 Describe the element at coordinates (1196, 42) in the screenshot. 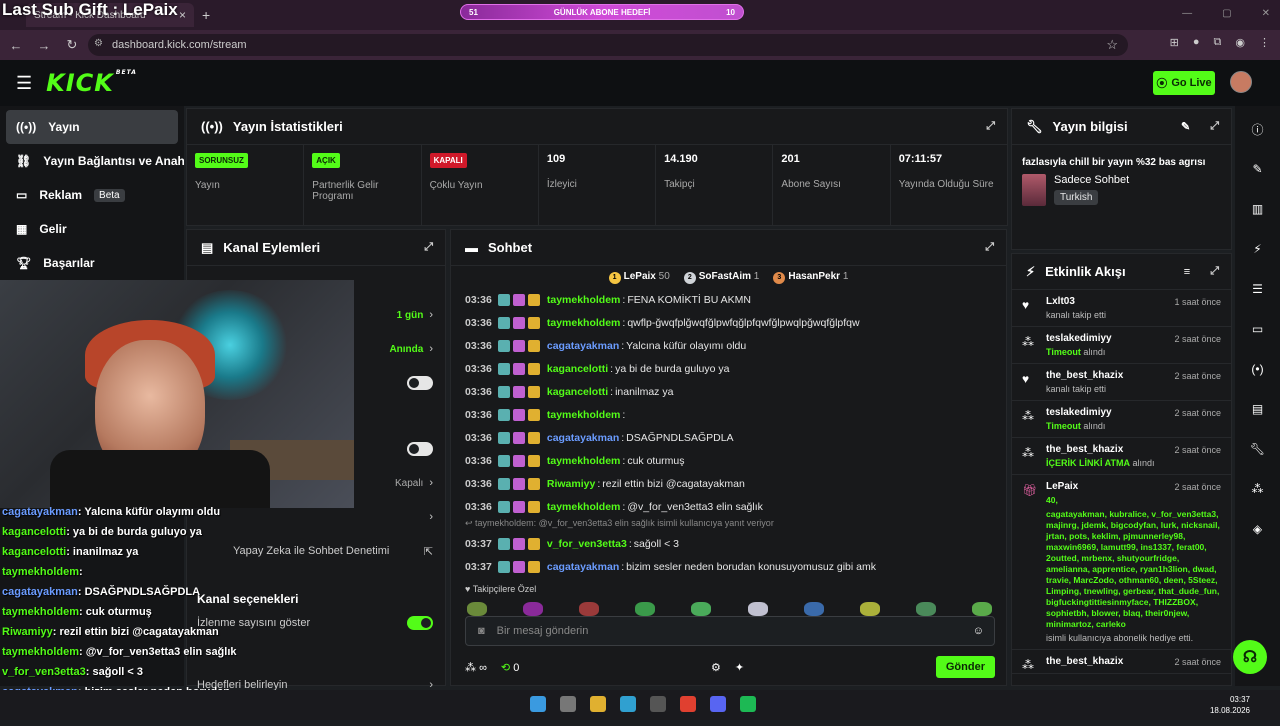

I see `extension-icon: ●` at that location.